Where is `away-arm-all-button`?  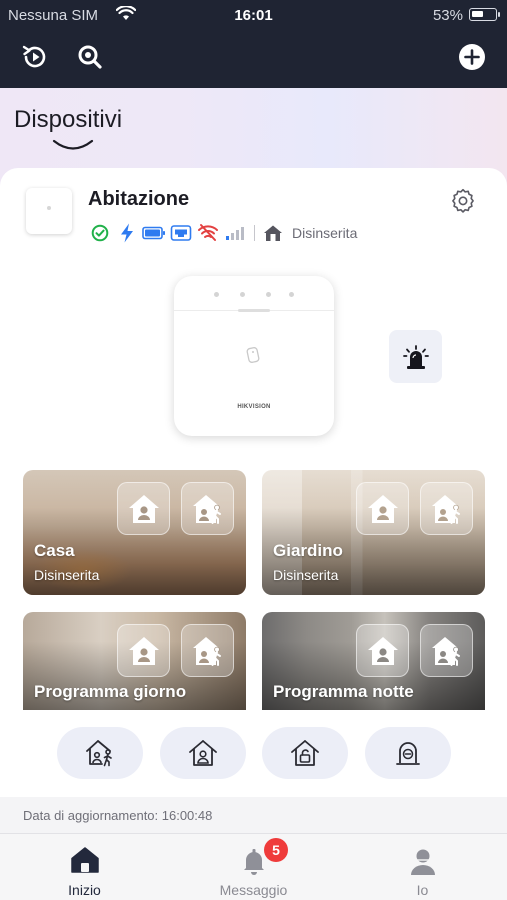
away-arm-all-button is located at coordinates (203, 753).